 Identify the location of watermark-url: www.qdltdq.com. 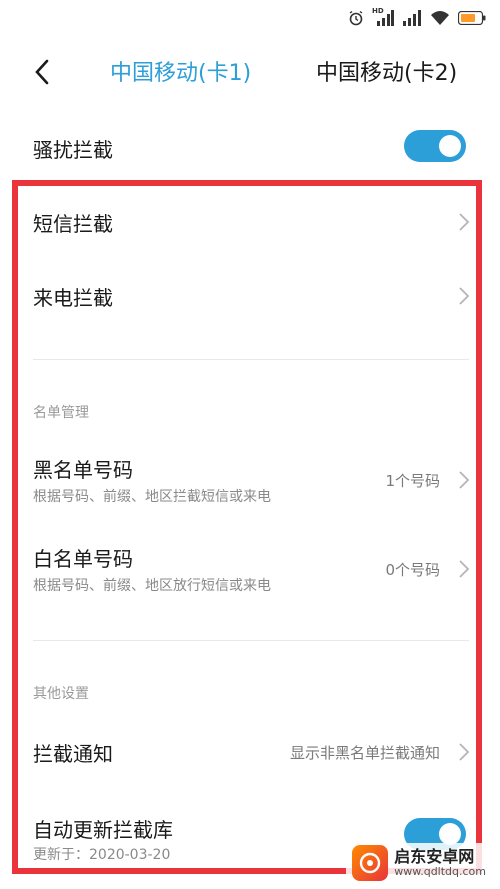
(440, 871).